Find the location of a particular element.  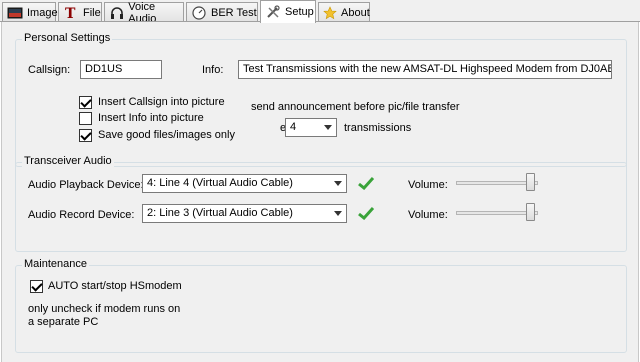

save-good-files-label: Save good files/images only is located at coordinates (166, 135).